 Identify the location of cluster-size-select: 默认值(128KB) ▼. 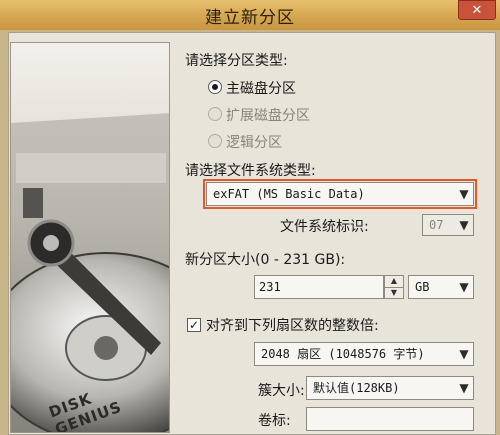
(390, 388).